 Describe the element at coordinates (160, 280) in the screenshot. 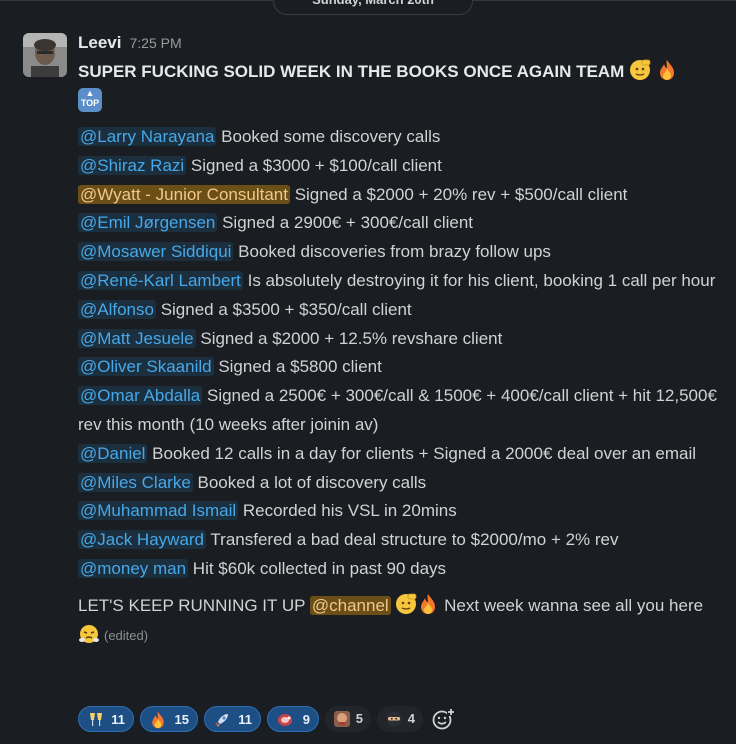

I see `user-mention: @René-Karl Lambert` at that location.